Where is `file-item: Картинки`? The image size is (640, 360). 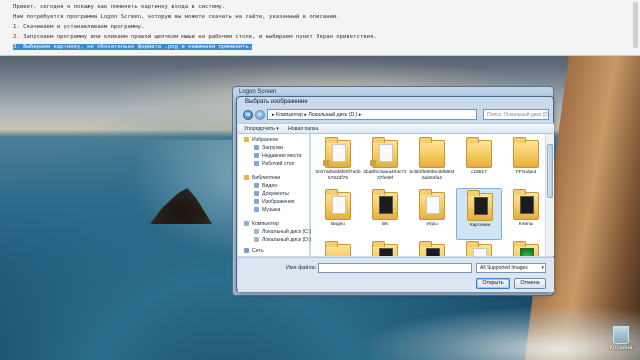
file-item: Картинки is located at coordinates (479, 214).